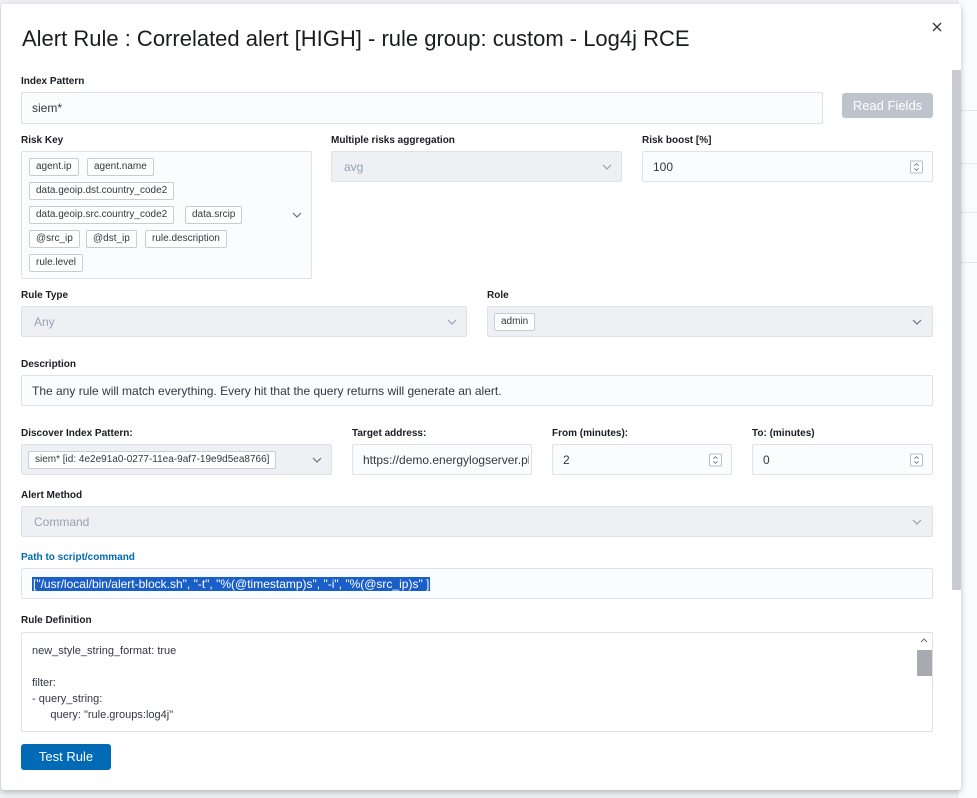 Image resolution: width=977 pixels, height=798 pixels. What do you see at coordinates (104, 651) in the screenshot?
I see `code-line: new_style_string_format: true` at bounding box center [104, 651].